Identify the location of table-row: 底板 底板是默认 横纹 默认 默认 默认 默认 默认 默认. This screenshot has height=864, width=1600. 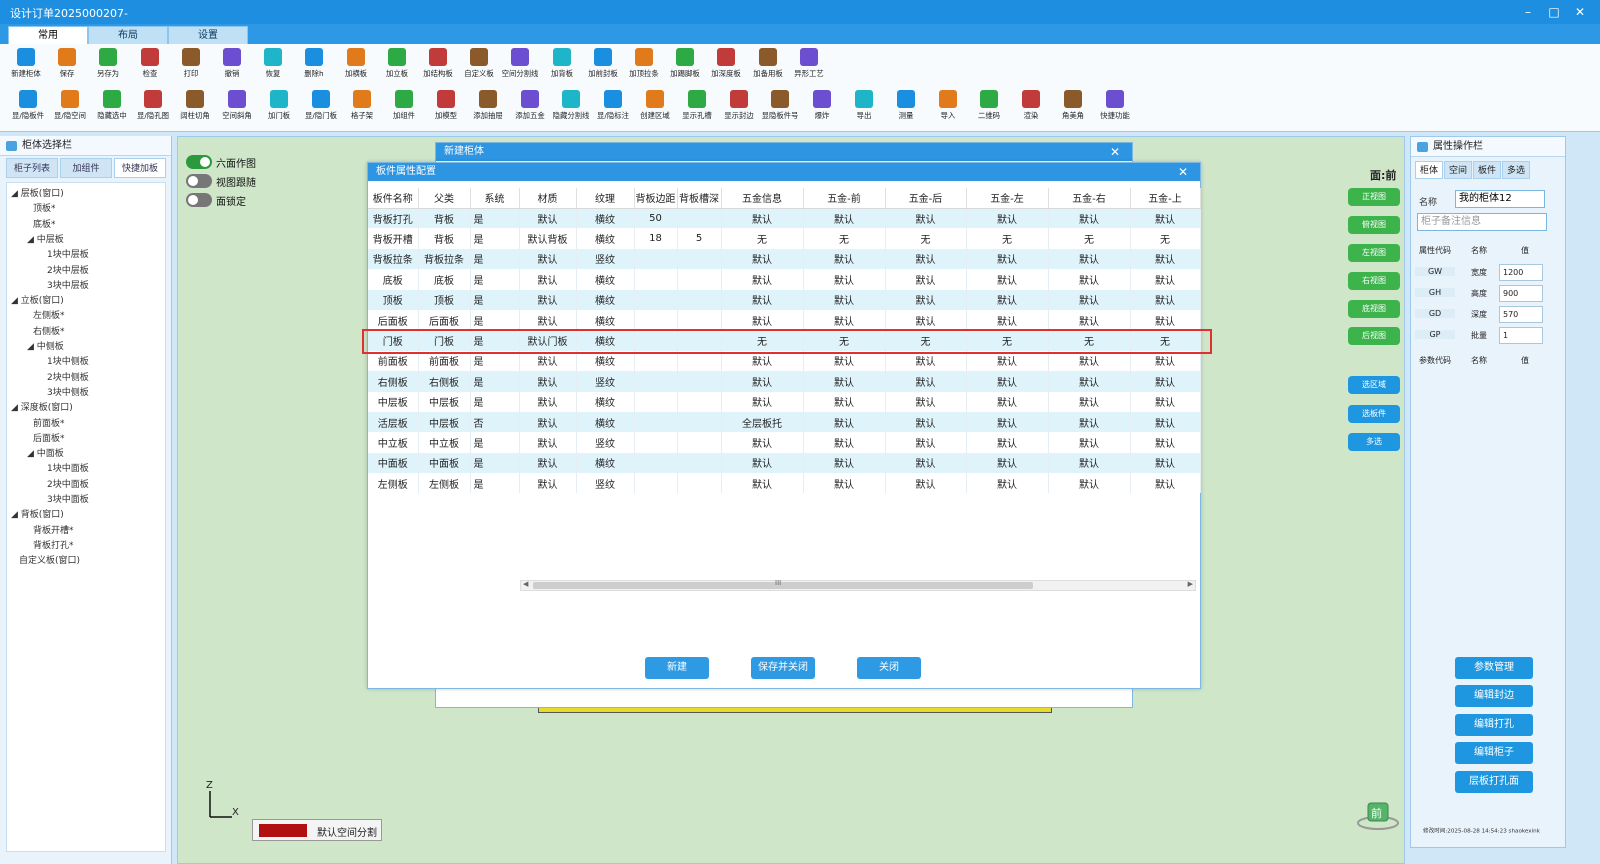
(784, 279).